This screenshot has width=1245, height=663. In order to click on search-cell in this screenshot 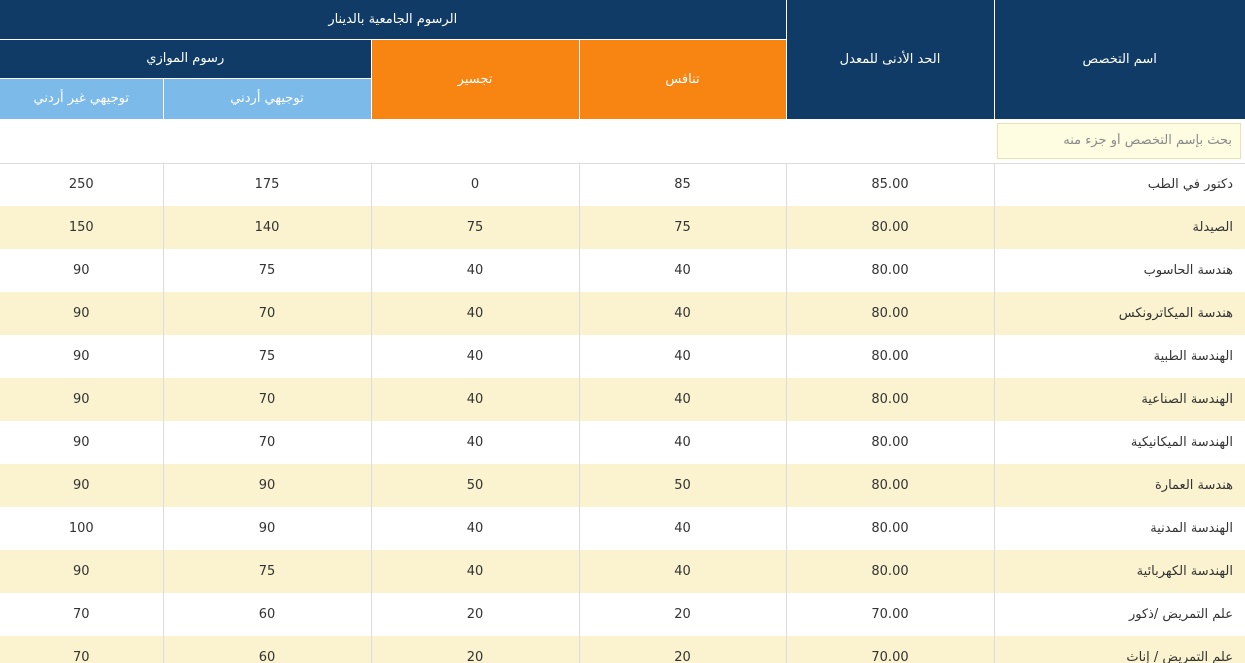, I will do `click(1119, 141)`.